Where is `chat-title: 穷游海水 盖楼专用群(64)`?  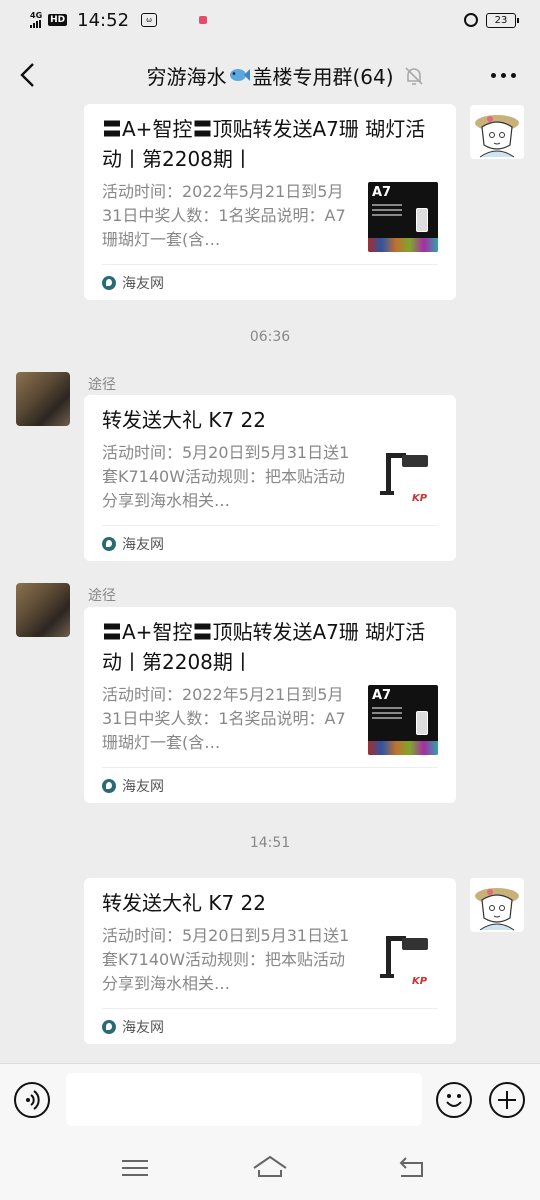 chat-title: 穷游海水 盖楼专用群(64) is located at coordinates (269, 75).